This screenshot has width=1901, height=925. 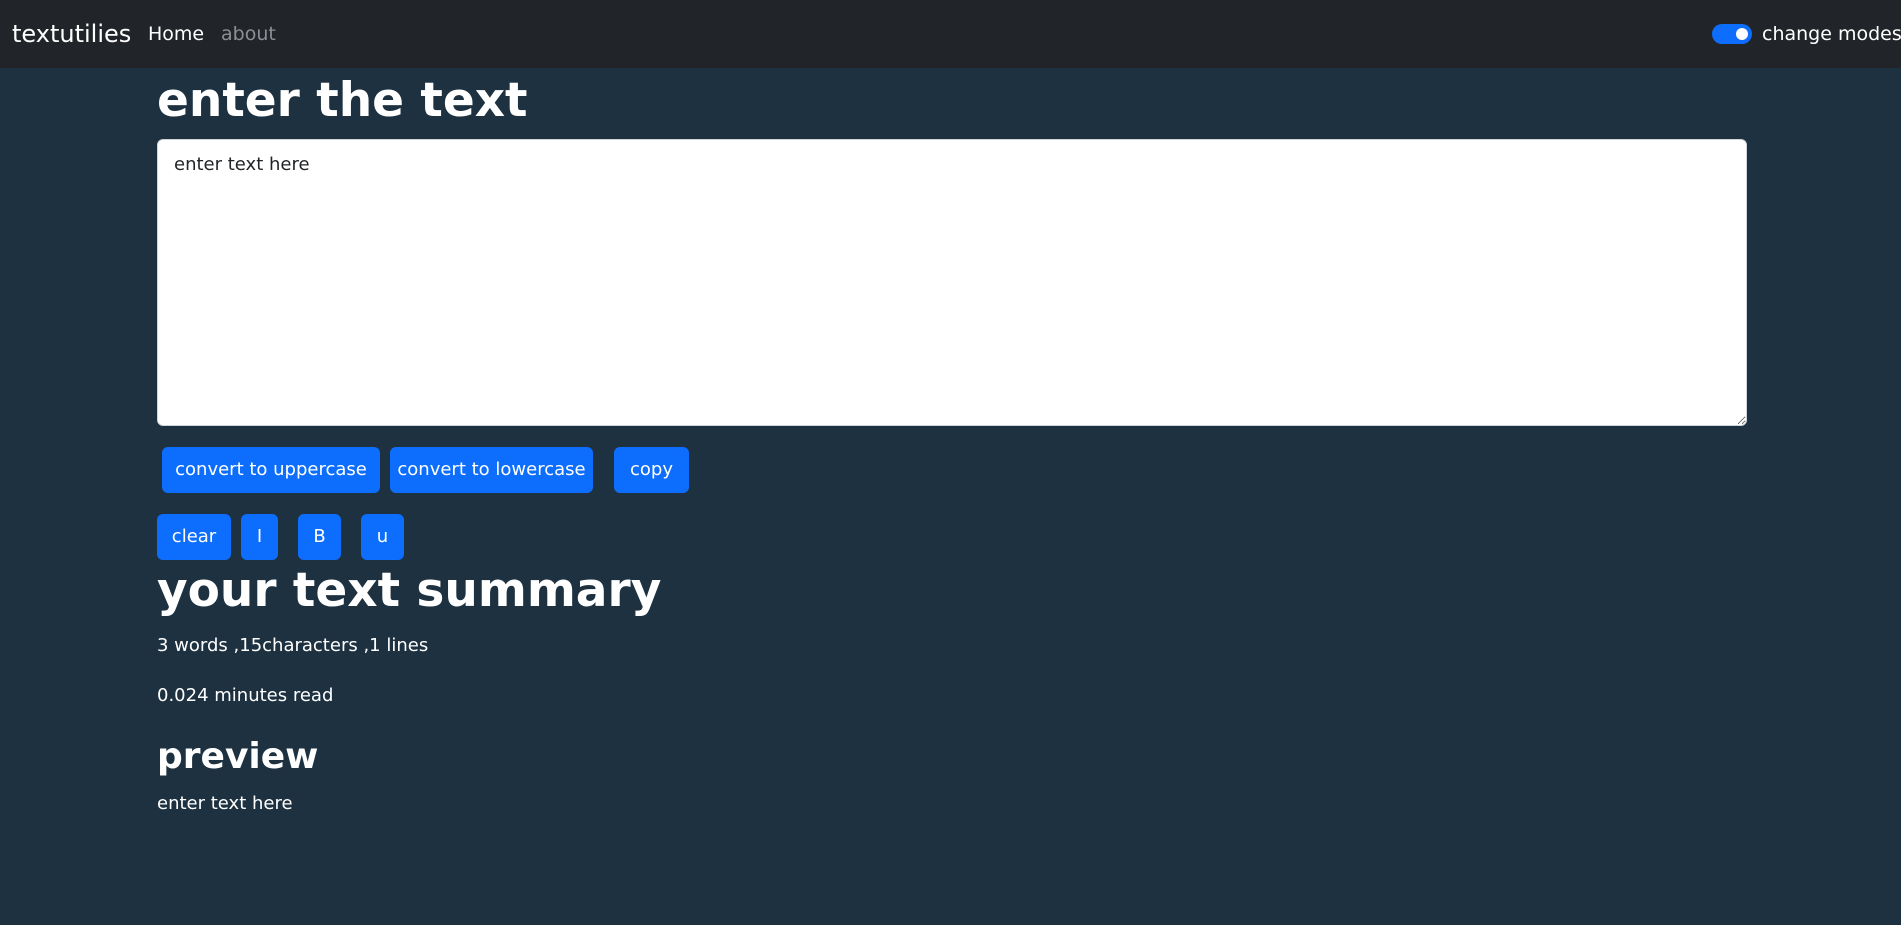 I want to click on toggle-knob, so click(x=1742, y=34).